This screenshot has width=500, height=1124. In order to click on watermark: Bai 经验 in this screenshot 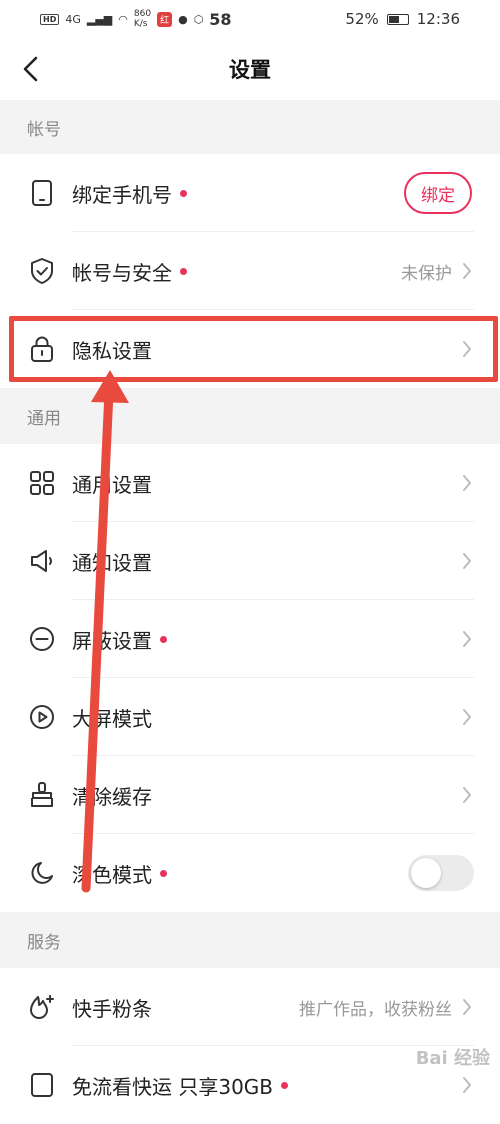, I will do `click(452, 1058)`.